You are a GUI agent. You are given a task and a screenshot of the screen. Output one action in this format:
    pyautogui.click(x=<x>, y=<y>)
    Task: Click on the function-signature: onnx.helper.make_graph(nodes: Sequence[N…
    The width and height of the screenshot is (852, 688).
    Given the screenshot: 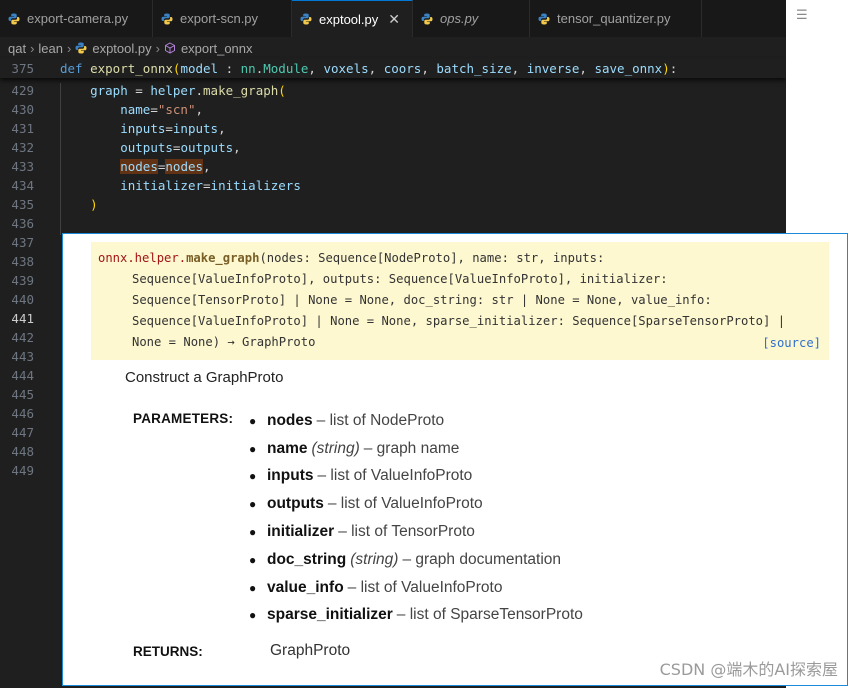 What is the action you would take?
    pyautogui.click(x=460, y=301)
    